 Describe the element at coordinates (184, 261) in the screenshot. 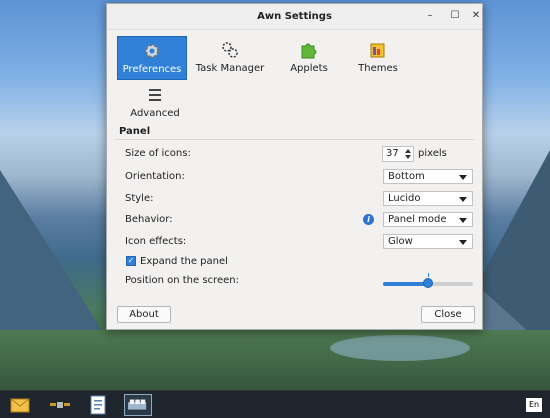

I see `expand-panel-label: Expand the panel` at that location.